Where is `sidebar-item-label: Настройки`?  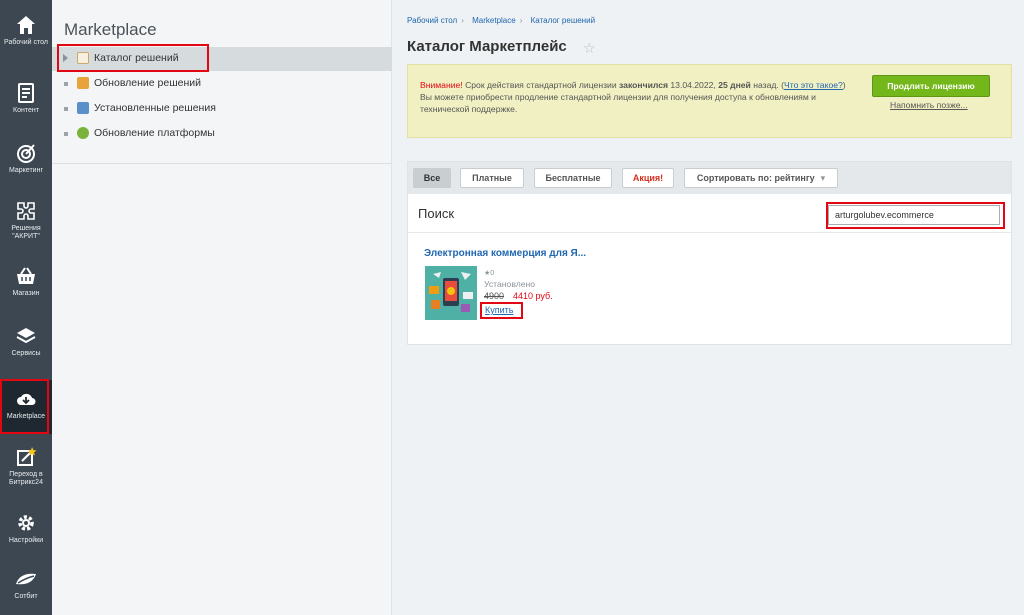
sidebar-item-label: Настройки is located at coordinates (26, 540).